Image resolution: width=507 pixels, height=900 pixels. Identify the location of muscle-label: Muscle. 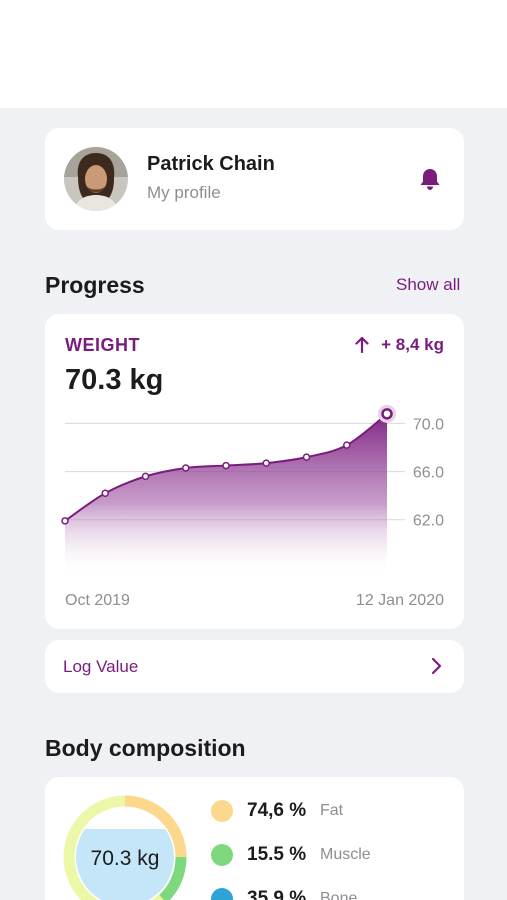
(345, 854).